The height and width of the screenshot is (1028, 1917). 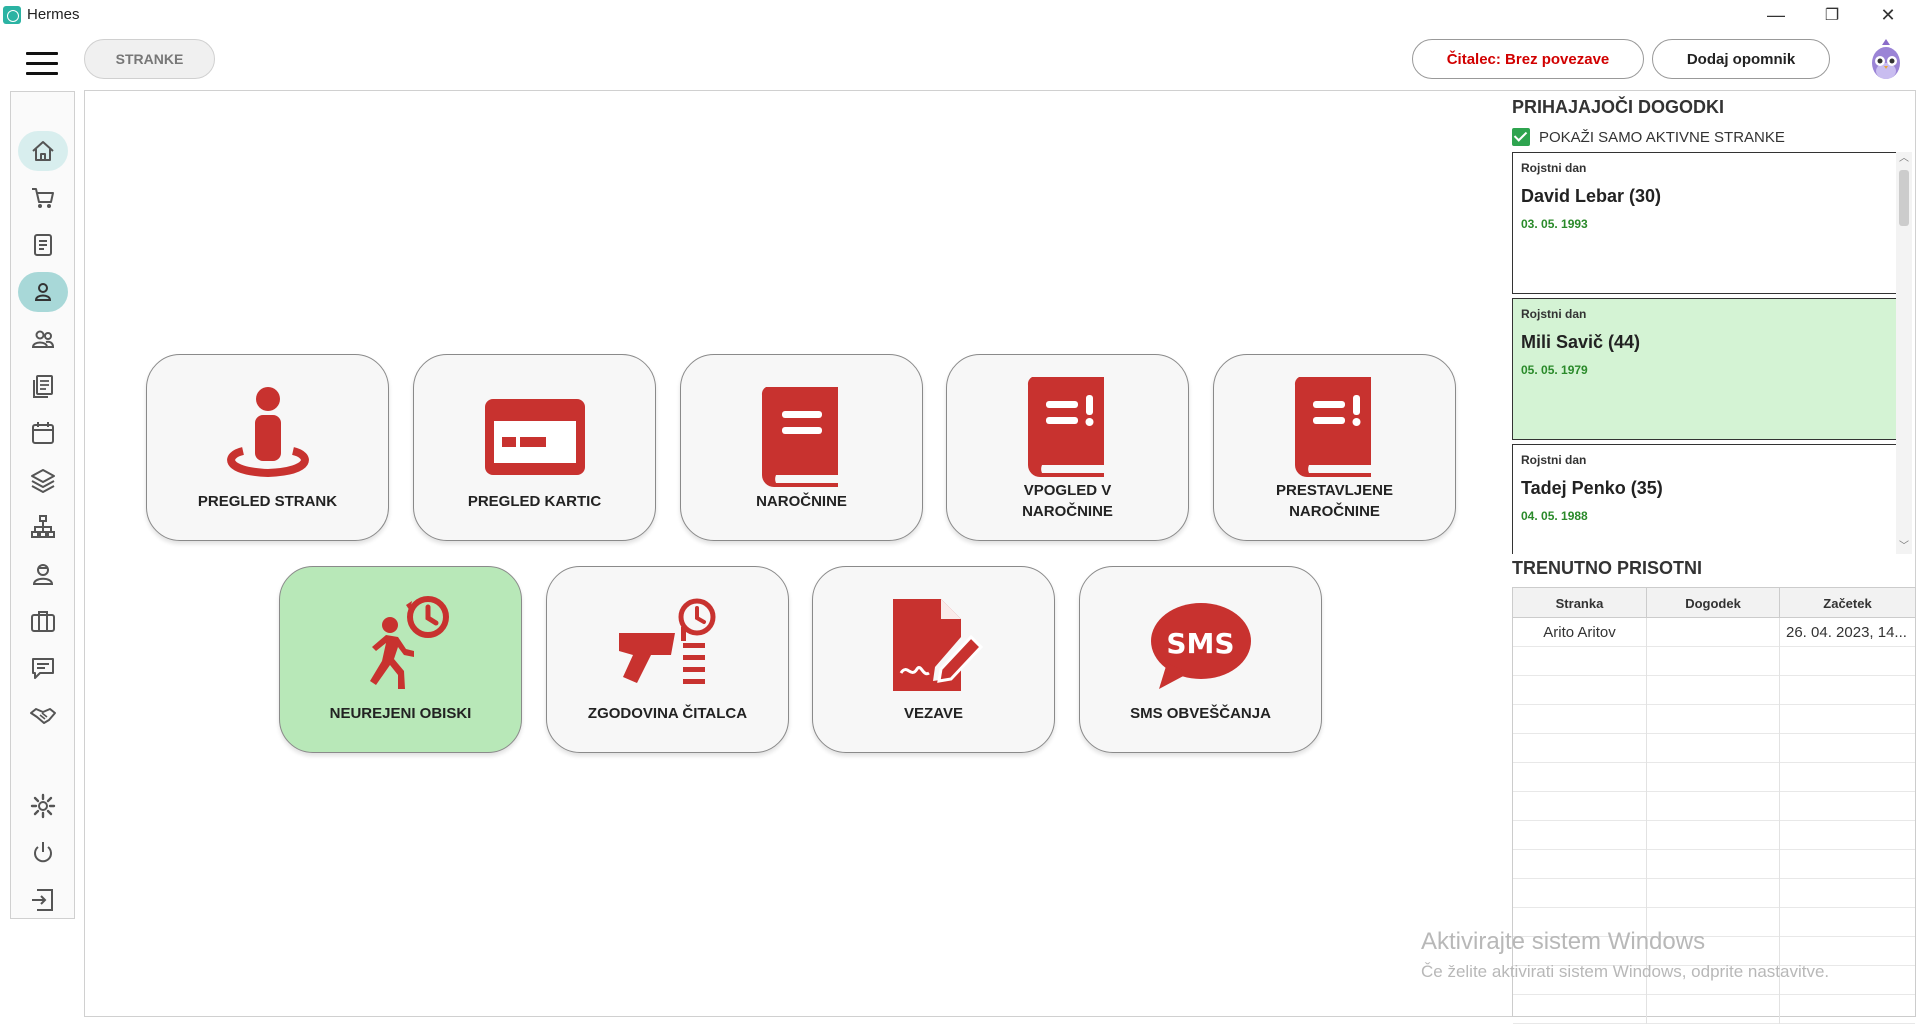 I want to click on upcoming-events-title: PRIHAJAJOČI DOGODKI, so click(x=1618, y=107).